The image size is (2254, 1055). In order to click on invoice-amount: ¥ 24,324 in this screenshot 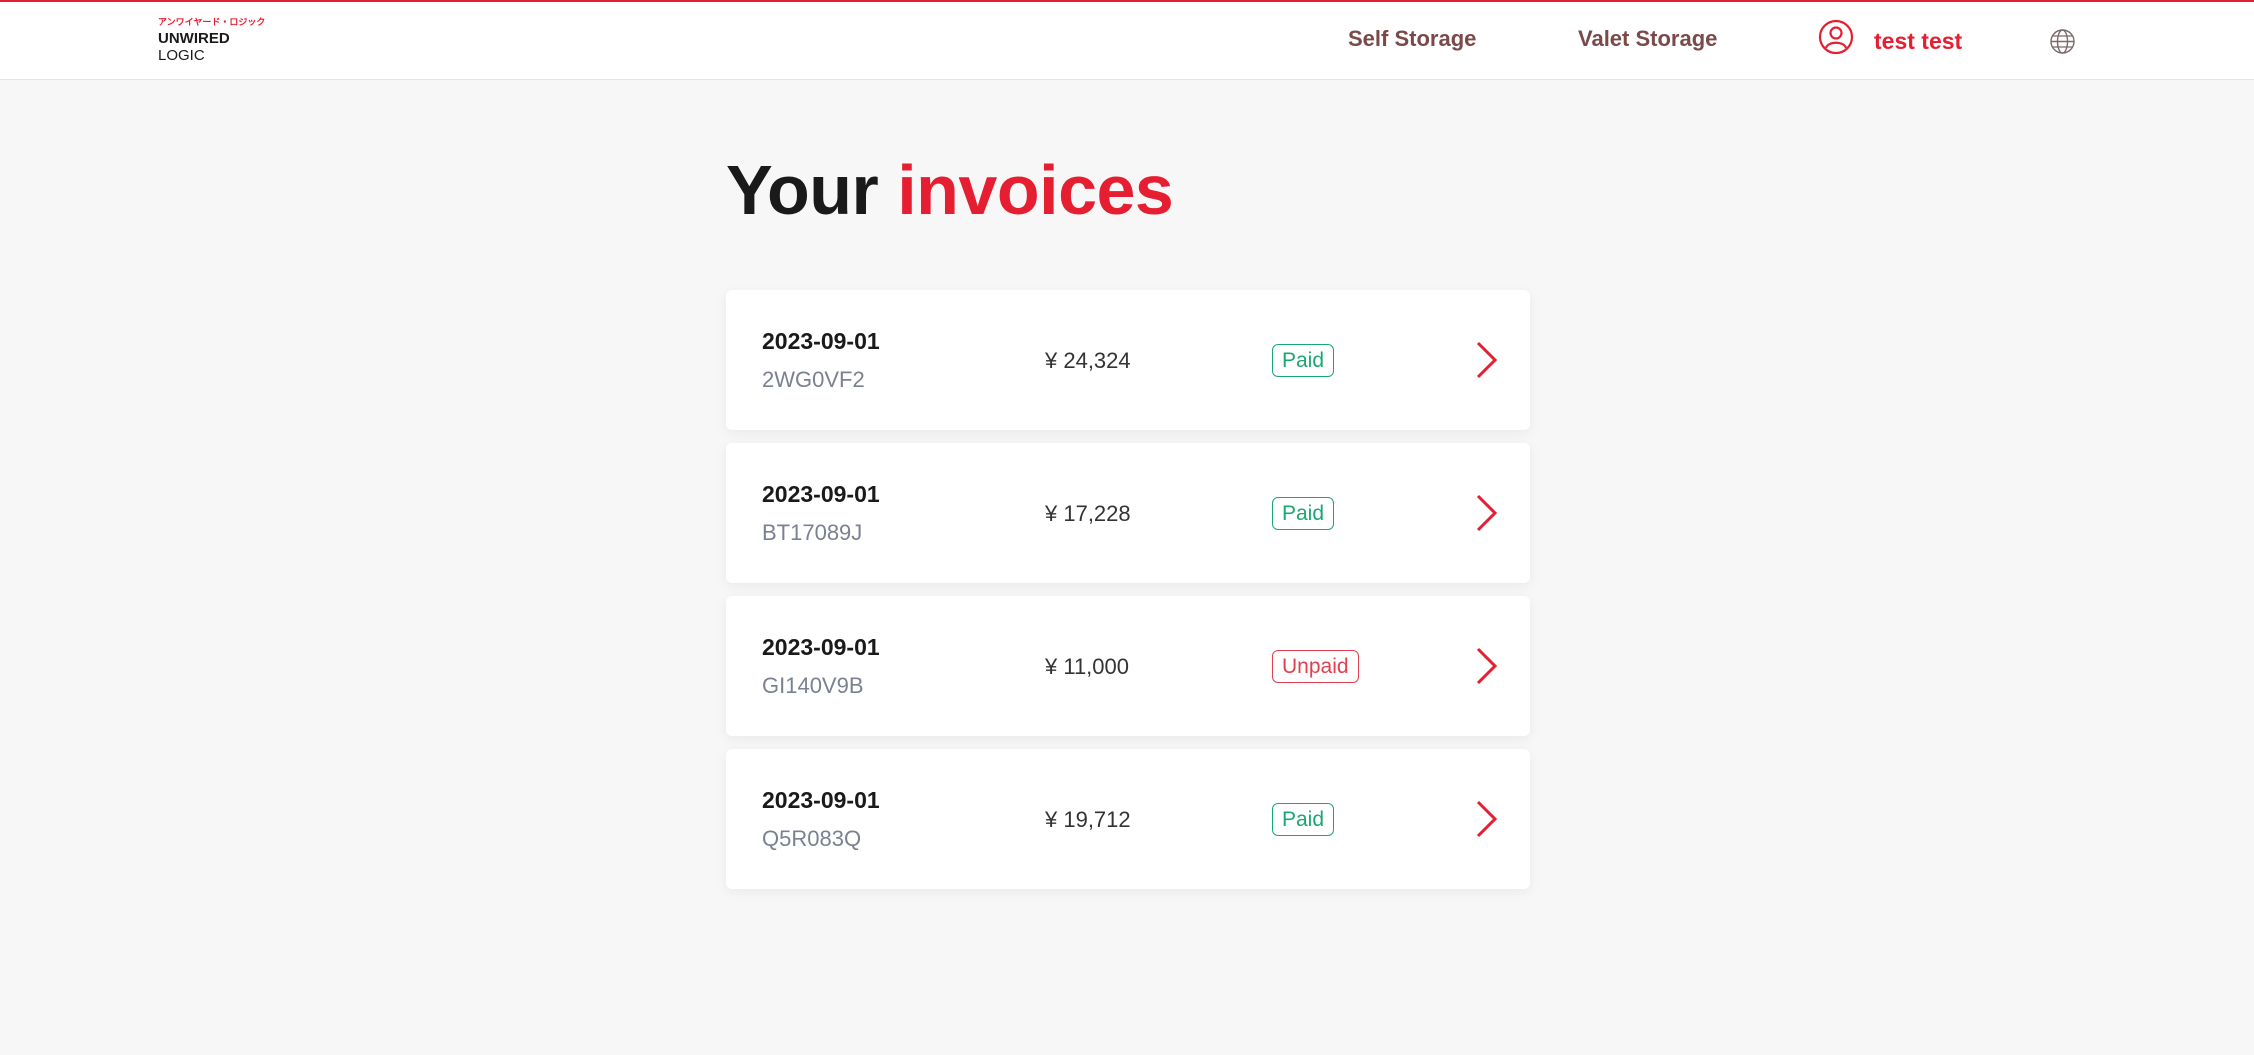, I will do `click(1088, 360)`.